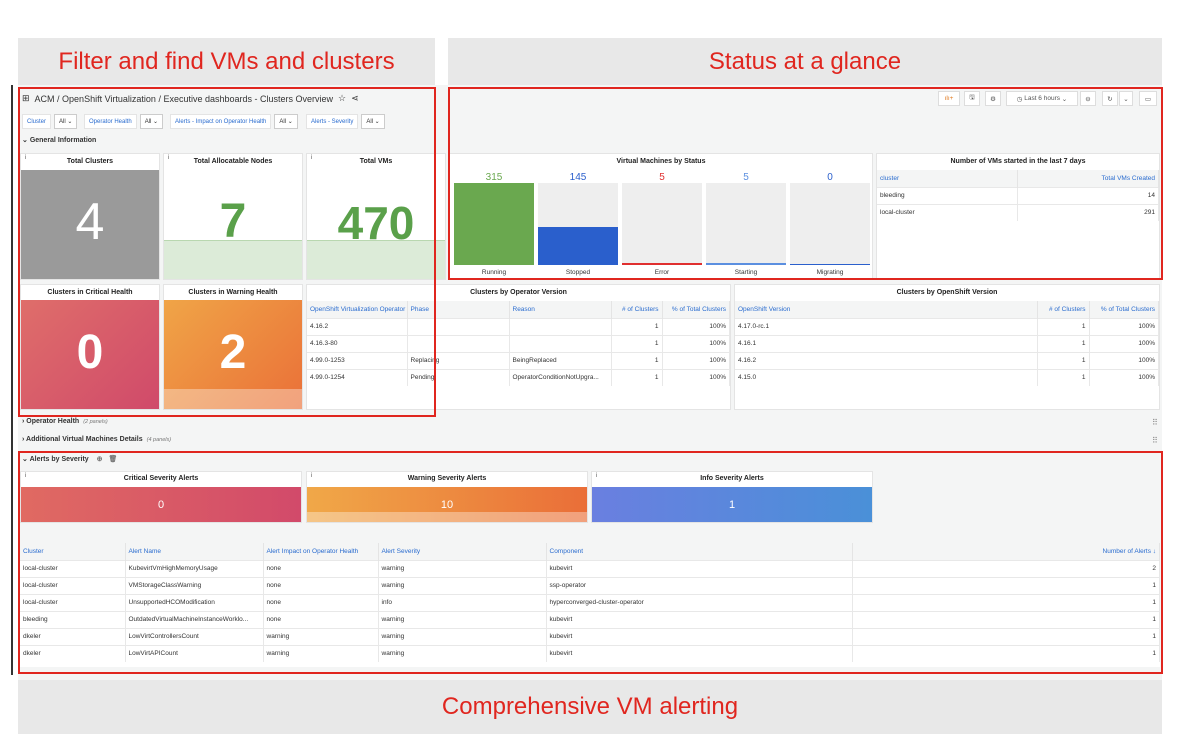 The width and height of the screenshot is (1188, 754). I want to click on time-range-picker: ◷ Last 6 hours ⌄, so click(1042, 98).